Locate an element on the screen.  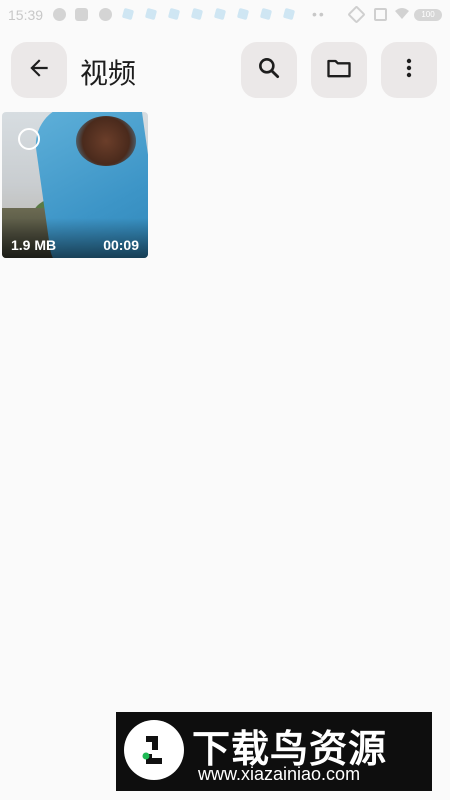
status-bar: 15:39 •• 100 is located at coordinates (225, 15).